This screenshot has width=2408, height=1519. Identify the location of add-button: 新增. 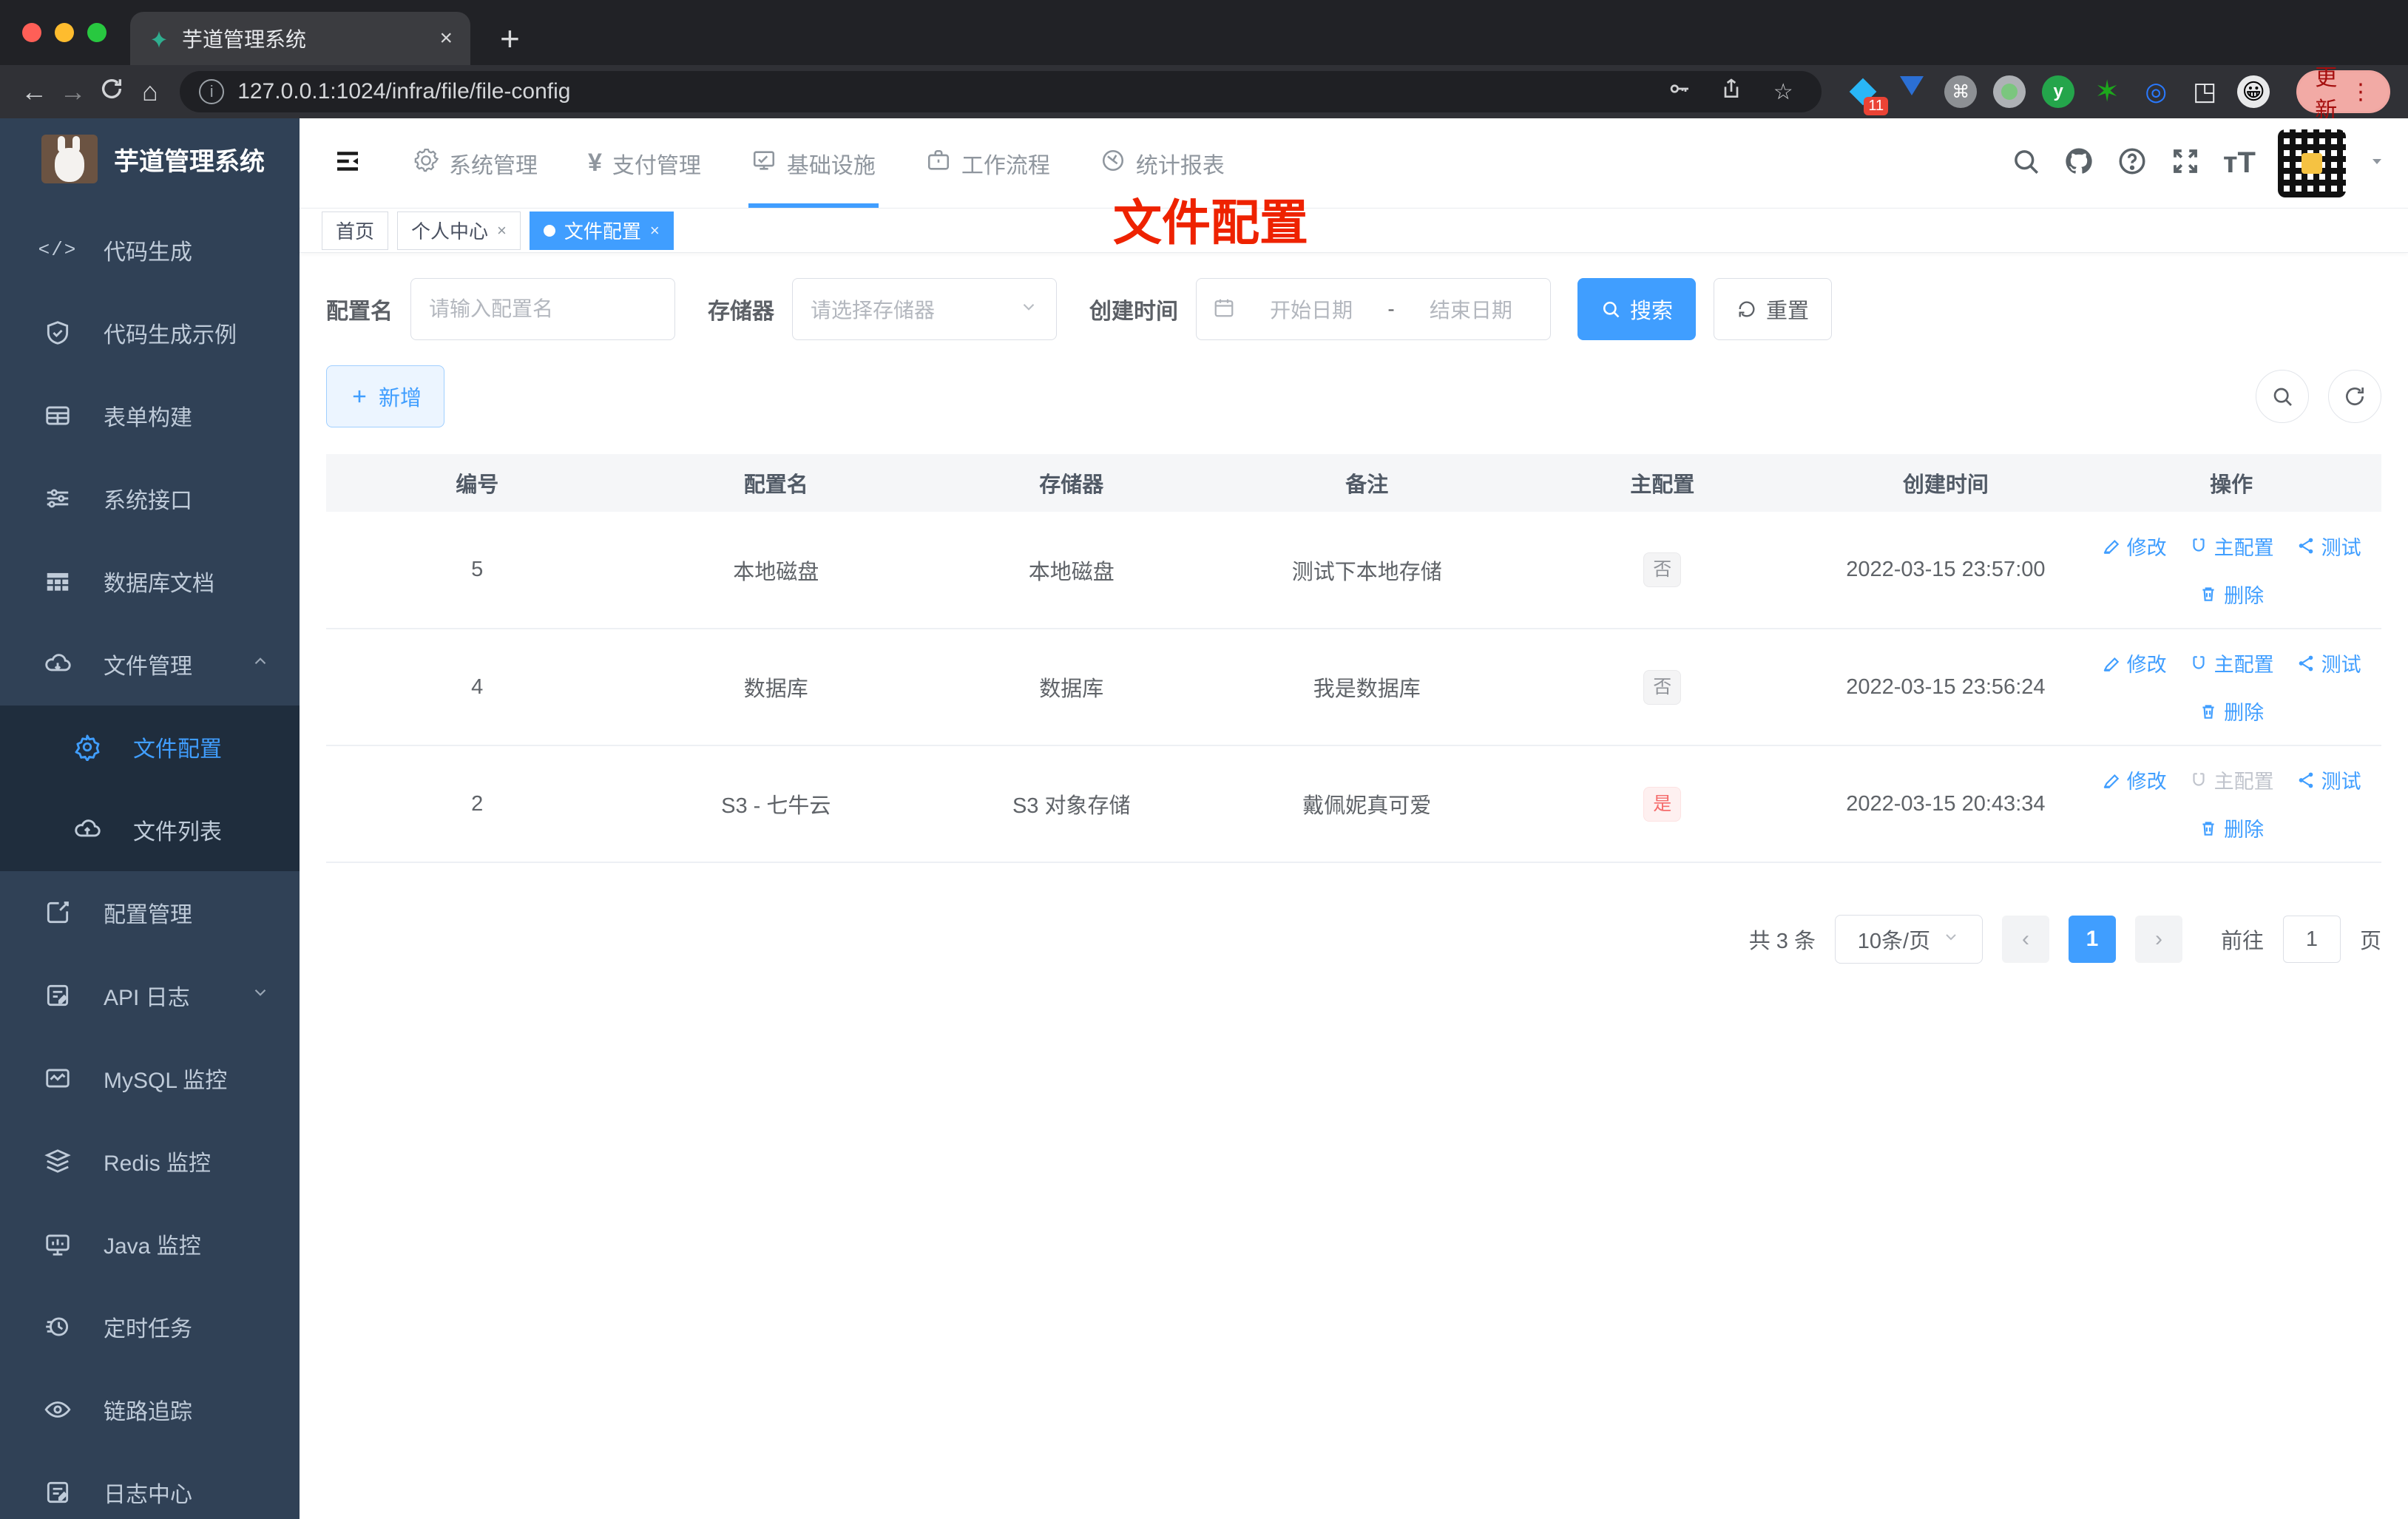
(385, 396).